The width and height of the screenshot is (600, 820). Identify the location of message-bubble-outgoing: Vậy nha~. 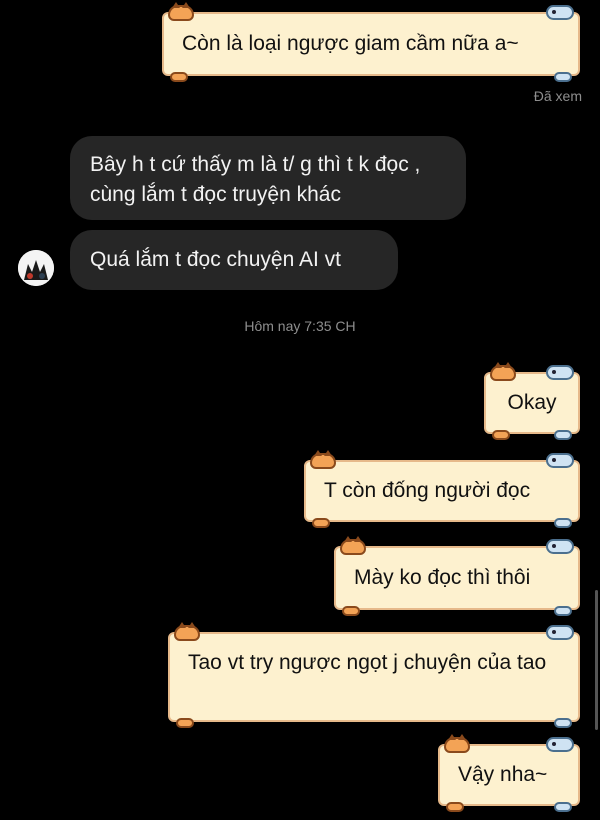
(509, 773).